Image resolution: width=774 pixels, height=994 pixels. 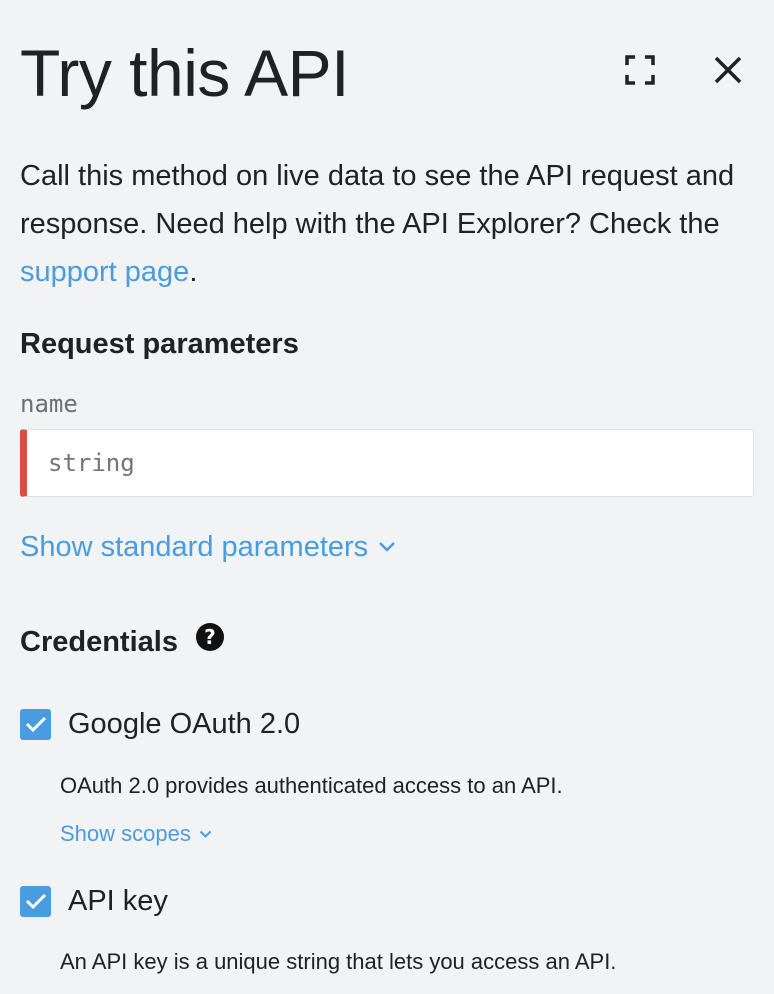 I want to click on param-name-field-wrapper, so click(x=387, y=463).